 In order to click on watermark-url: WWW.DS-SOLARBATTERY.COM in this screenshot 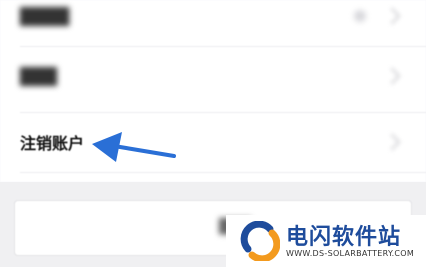, I will do `click(350, 253)`.